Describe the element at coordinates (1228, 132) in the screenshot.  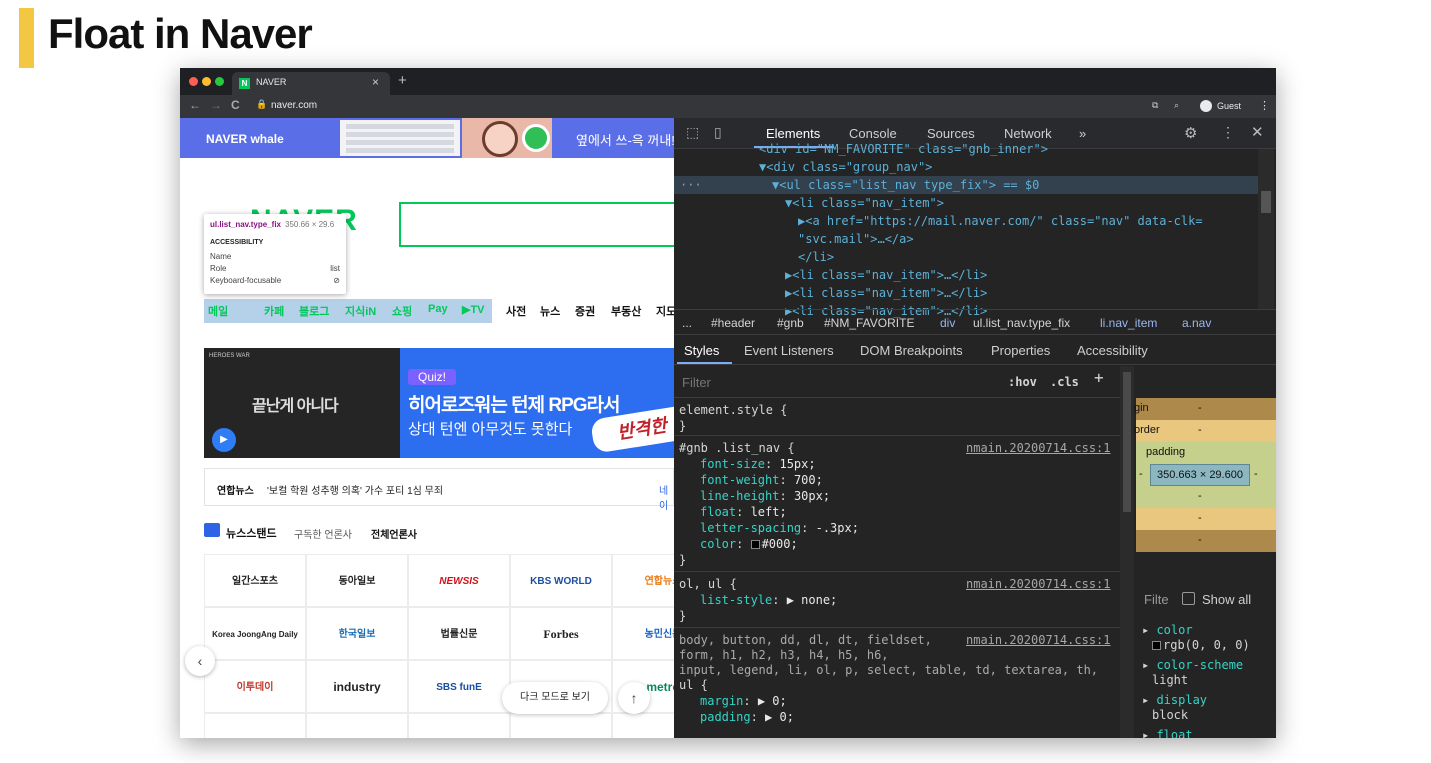
I see `more-options-icon: ⋮` at that location.